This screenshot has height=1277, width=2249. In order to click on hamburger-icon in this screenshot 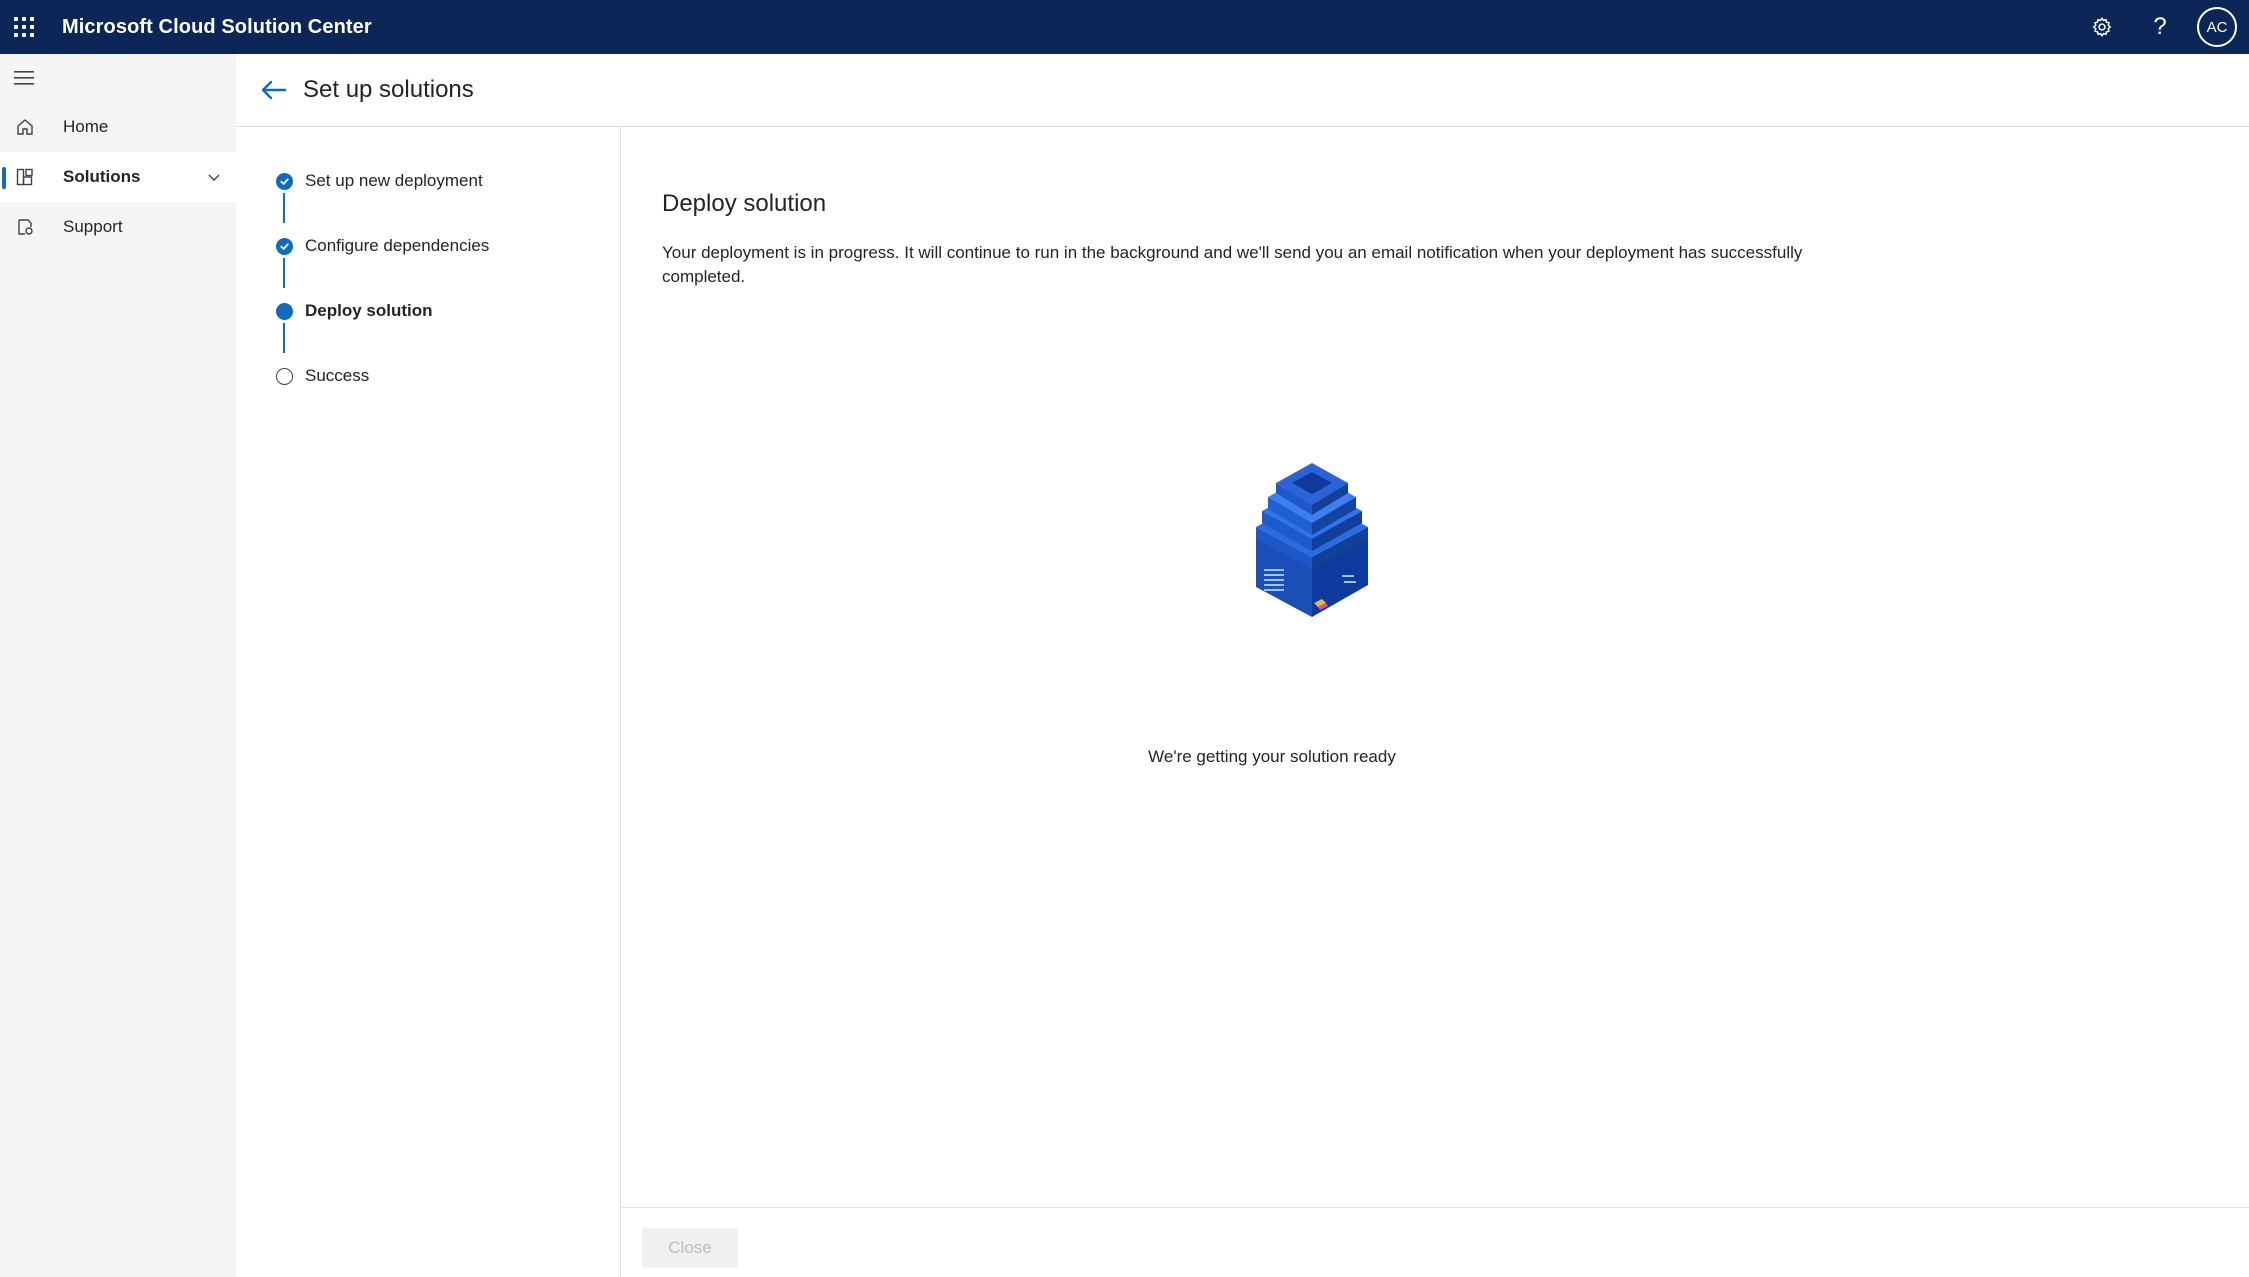, I will do `click(24, 78)`.